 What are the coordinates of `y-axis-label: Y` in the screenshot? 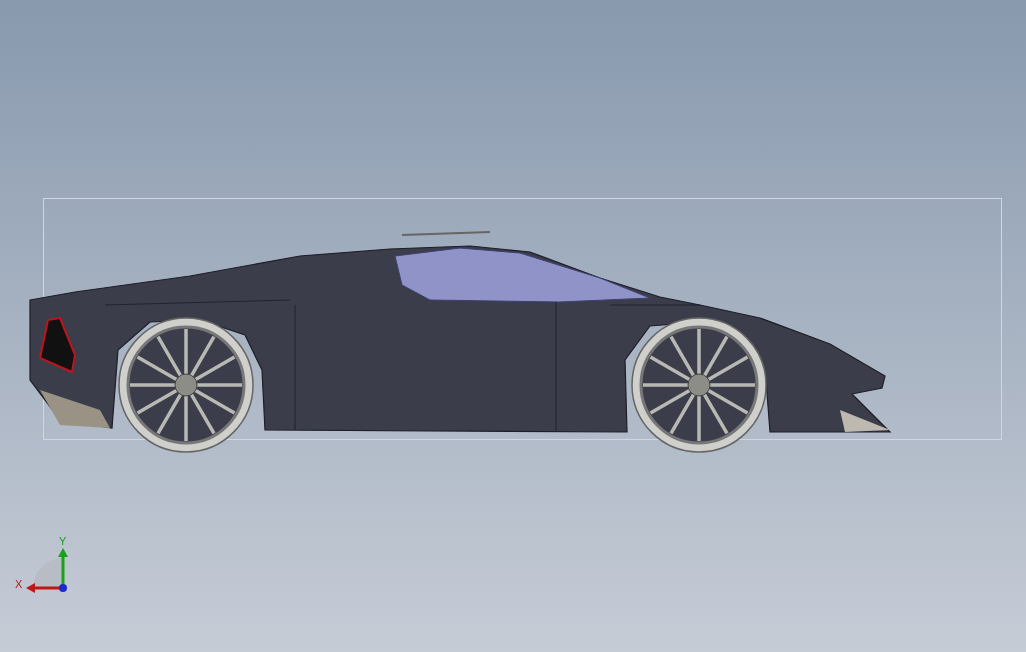 It's located at (63, 541).